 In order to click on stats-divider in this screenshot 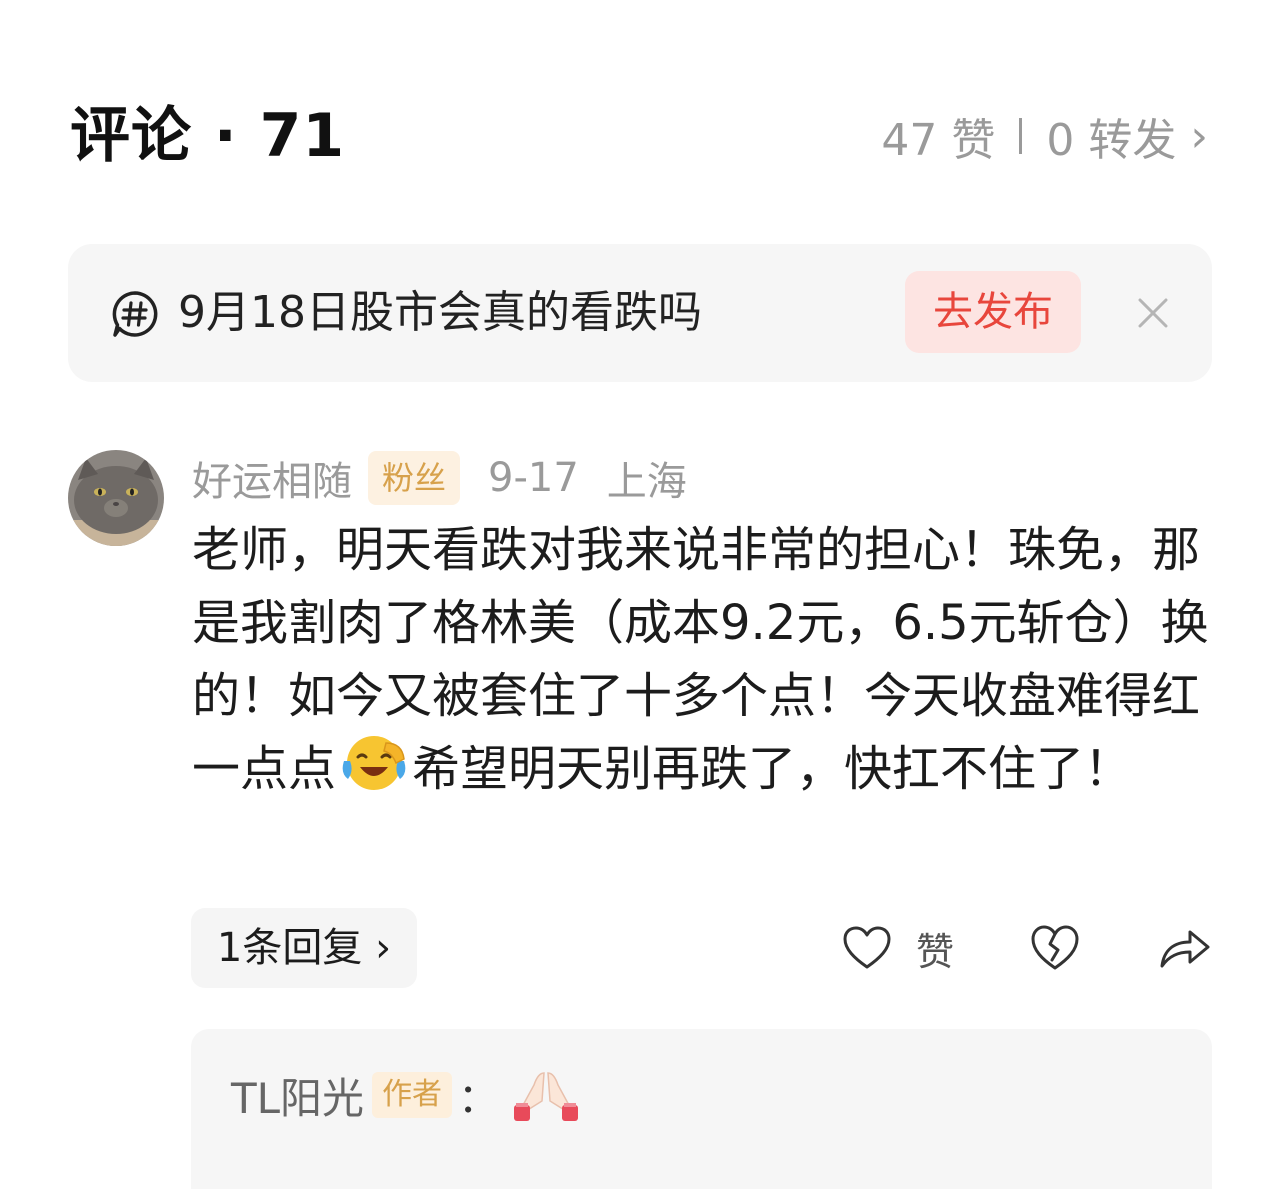, I will do `click(1021, 136)`.